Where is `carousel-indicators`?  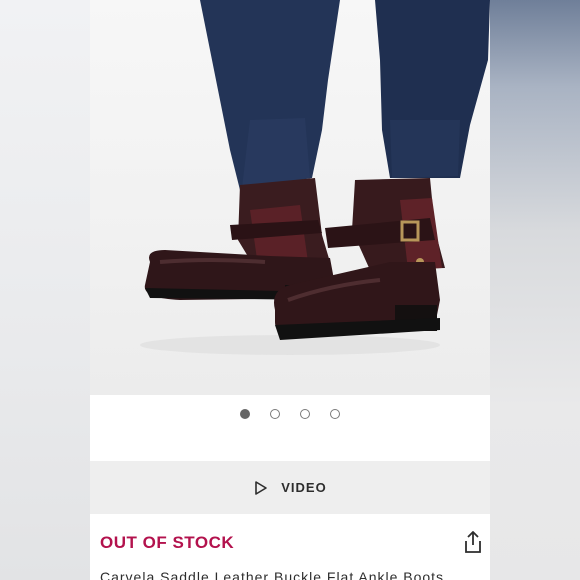
carousel-indicators is located at coordinates (290, 414).